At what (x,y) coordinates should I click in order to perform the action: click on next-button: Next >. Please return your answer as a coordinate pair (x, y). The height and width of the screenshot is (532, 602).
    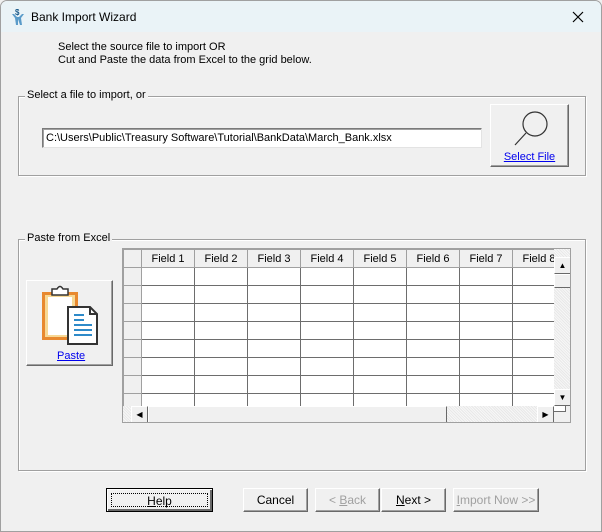
    Looking at the image, I should click on (413, 500).